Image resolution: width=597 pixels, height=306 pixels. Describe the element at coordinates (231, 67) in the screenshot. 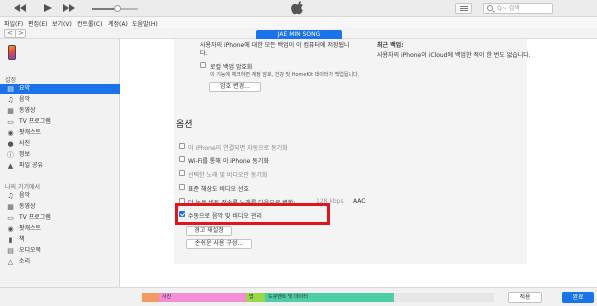

I see `encrypt-backup-label: 로컬 백업 암호화` at that location.